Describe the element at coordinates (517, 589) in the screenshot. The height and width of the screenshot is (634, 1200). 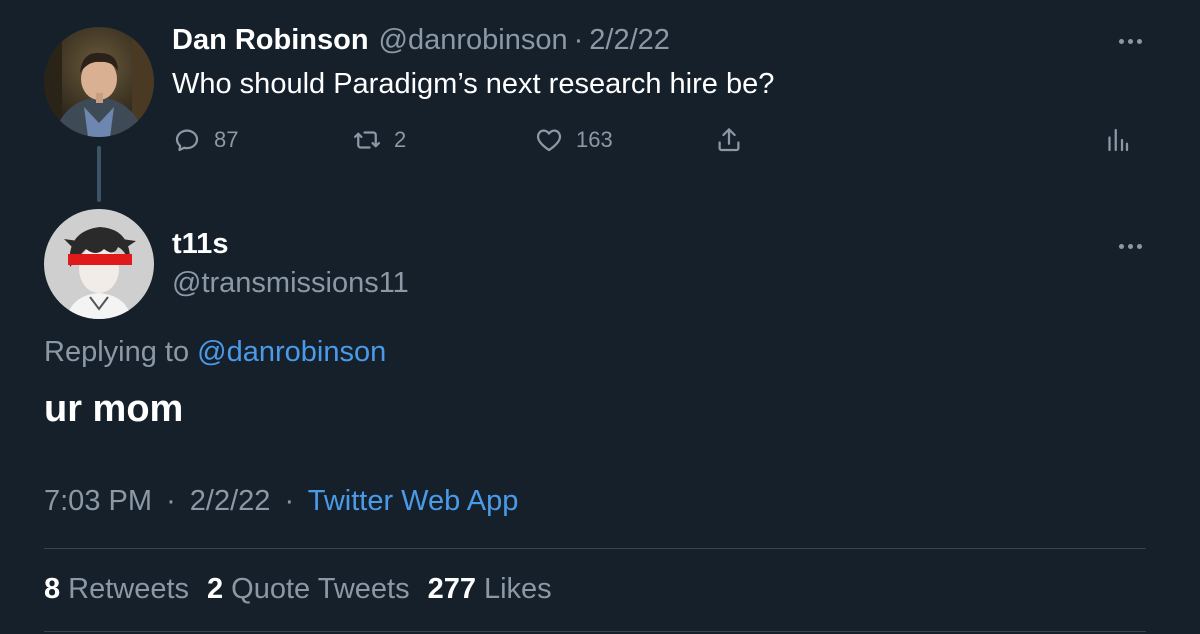
I see `likes-label: Likes` at that location.